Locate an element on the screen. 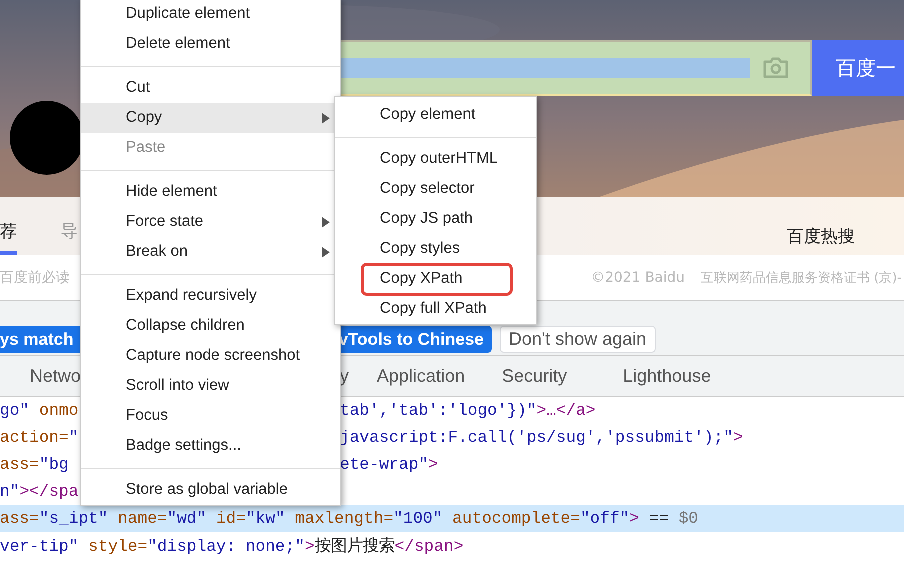  banner-button: Don't show again is located at coordinates (578, 339).